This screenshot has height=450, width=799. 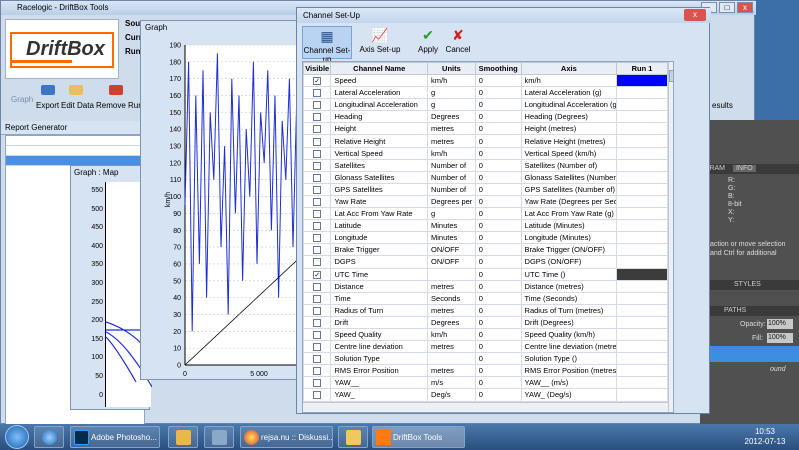 What do you see at coordinates (569, 298) in the screenshot?
I see `axis-cell: Time (Seconds)` at bounding box center [569, 298].